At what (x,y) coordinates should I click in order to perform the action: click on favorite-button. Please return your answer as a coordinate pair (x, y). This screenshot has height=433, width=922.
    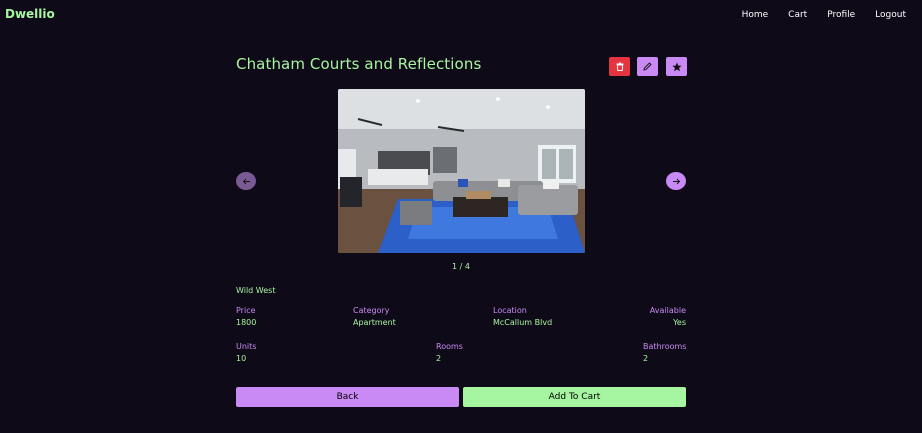
    Looking at the image, I should click on (676, 66).